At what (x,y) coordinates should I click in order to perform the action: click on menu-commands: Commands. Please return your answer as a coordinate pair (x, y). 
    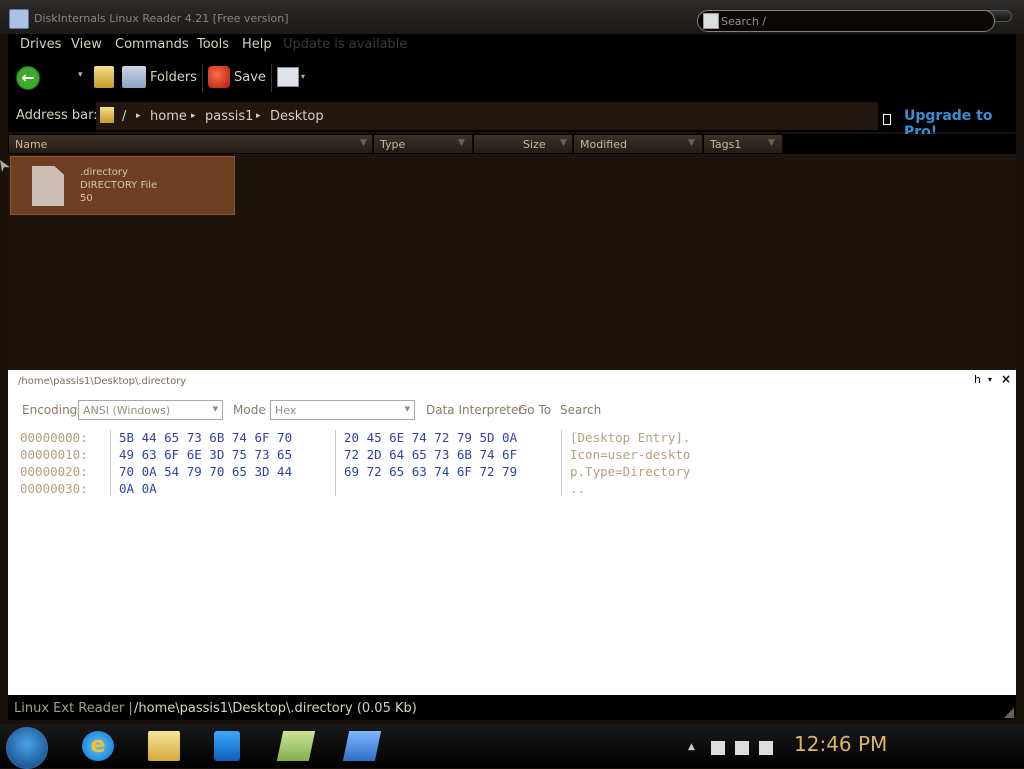
    Looking at the image, I should click on (152, 44).